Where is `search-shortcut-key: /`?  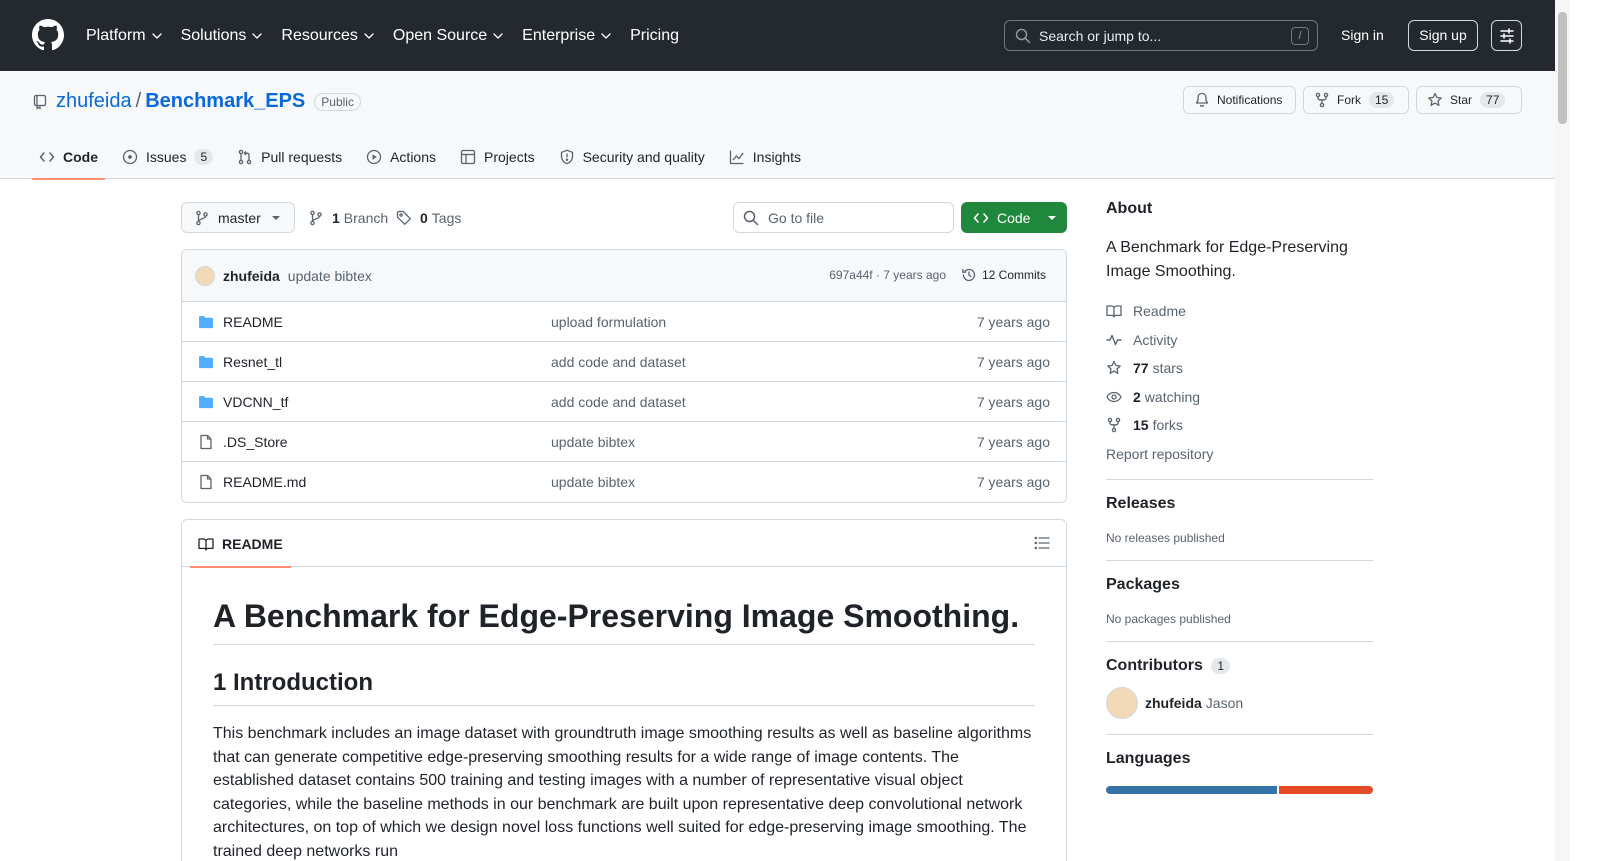 search-shortcut-key: / is located at coordinates (1300, 36).